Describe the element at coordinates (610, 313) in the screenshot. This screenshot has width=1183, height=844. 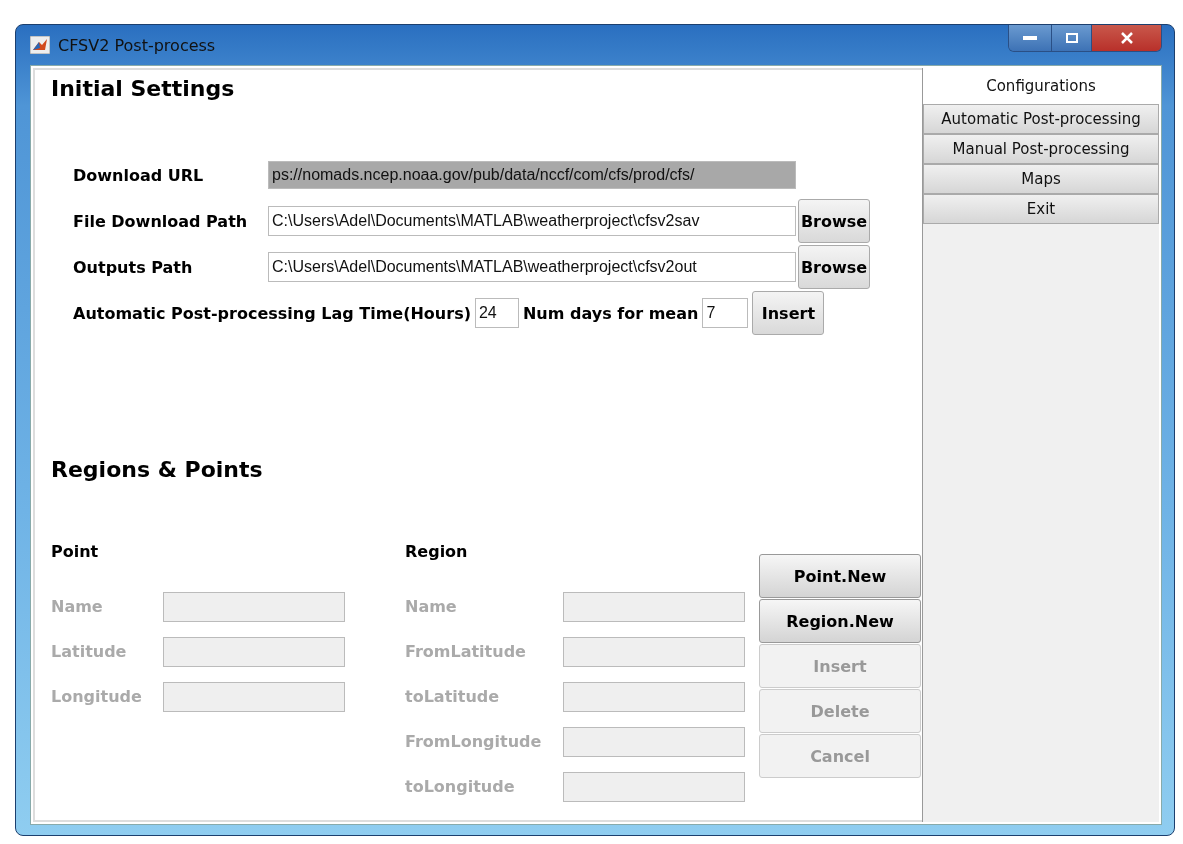
I see `field-label: Num days for mean` at that location.